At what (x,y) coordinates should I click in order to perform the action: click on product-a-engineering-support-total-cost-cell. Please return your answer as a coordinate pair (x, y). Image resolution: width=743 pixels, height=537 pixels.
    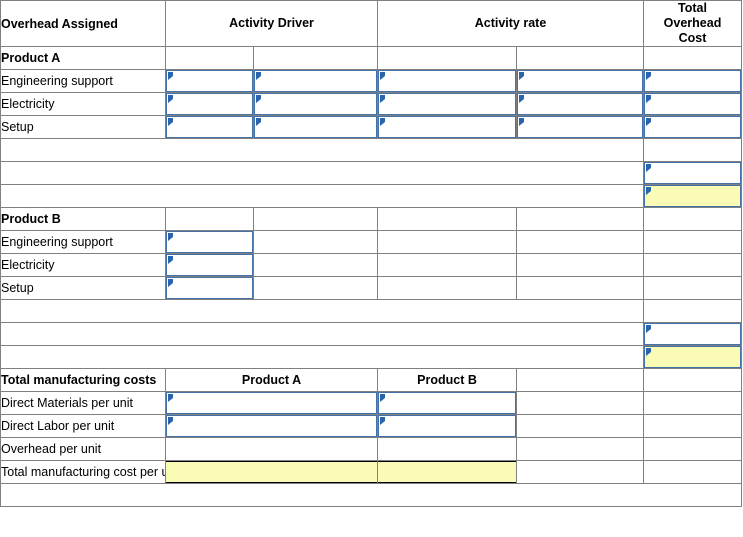
    Looking at the image, I should click on (693, 81).